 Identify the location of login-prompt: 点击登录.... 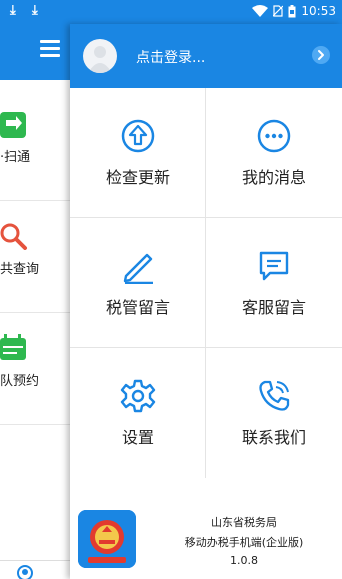
(170, 57).